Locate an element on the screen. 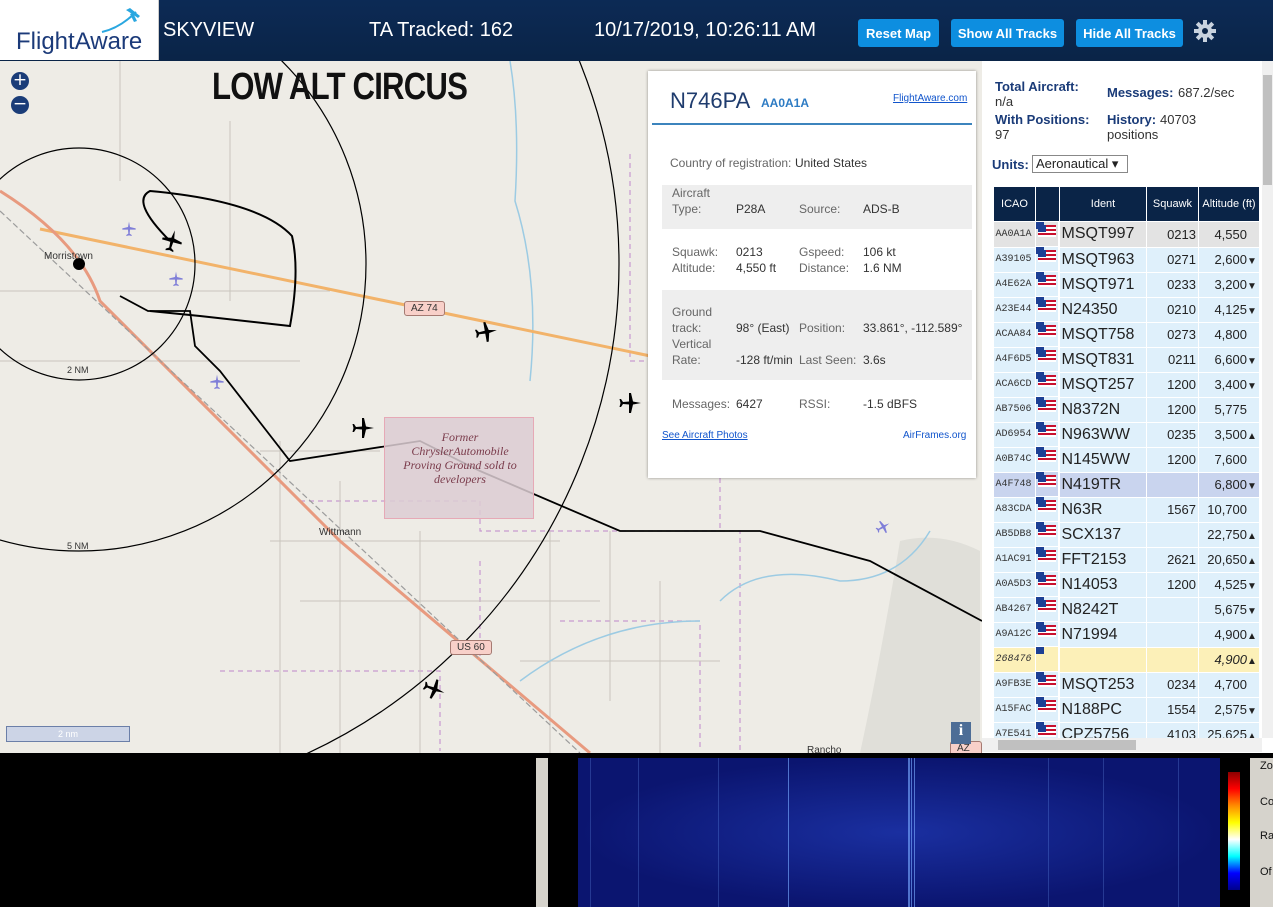 Image resolution: width=1273 pixels, height=907 pixels. row-ident: MSQT253 is located at coordinates (1103, 685).